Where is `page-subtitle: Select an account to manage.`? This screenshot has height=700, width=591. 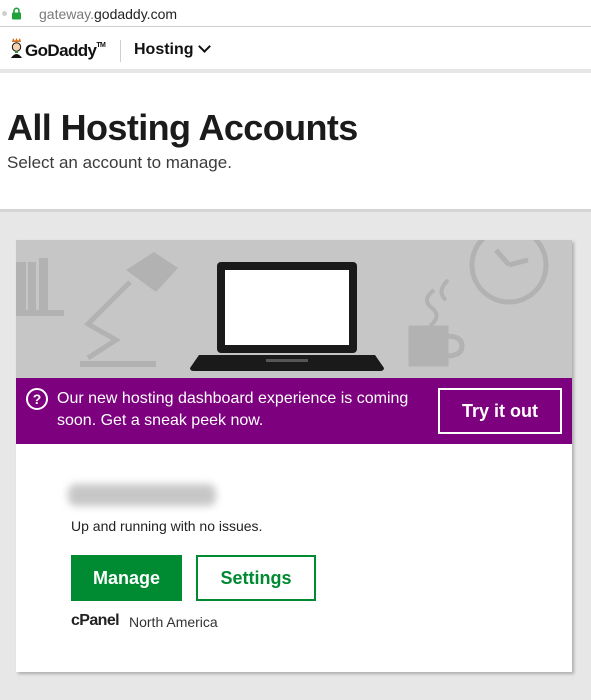 page-subtitle: Select an account to manage. is located at coordinates (119, 162).